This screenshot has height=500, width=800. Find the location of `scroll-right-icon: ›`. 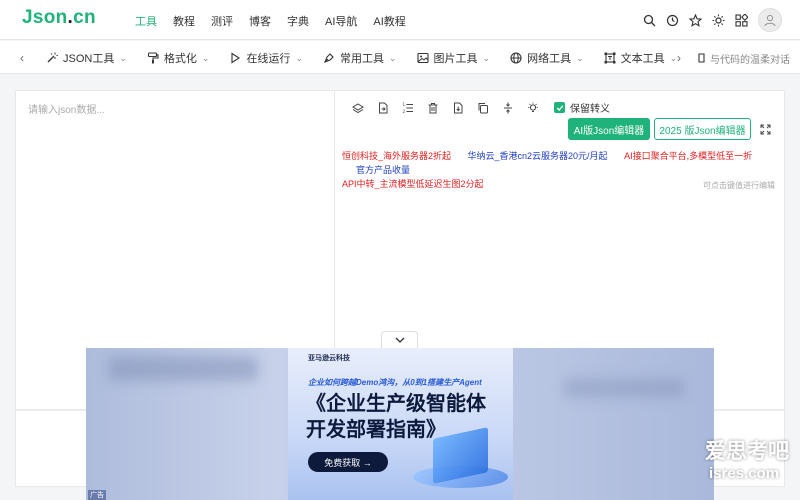

scroll-right-icon: › is located at coordinates (679, 58).